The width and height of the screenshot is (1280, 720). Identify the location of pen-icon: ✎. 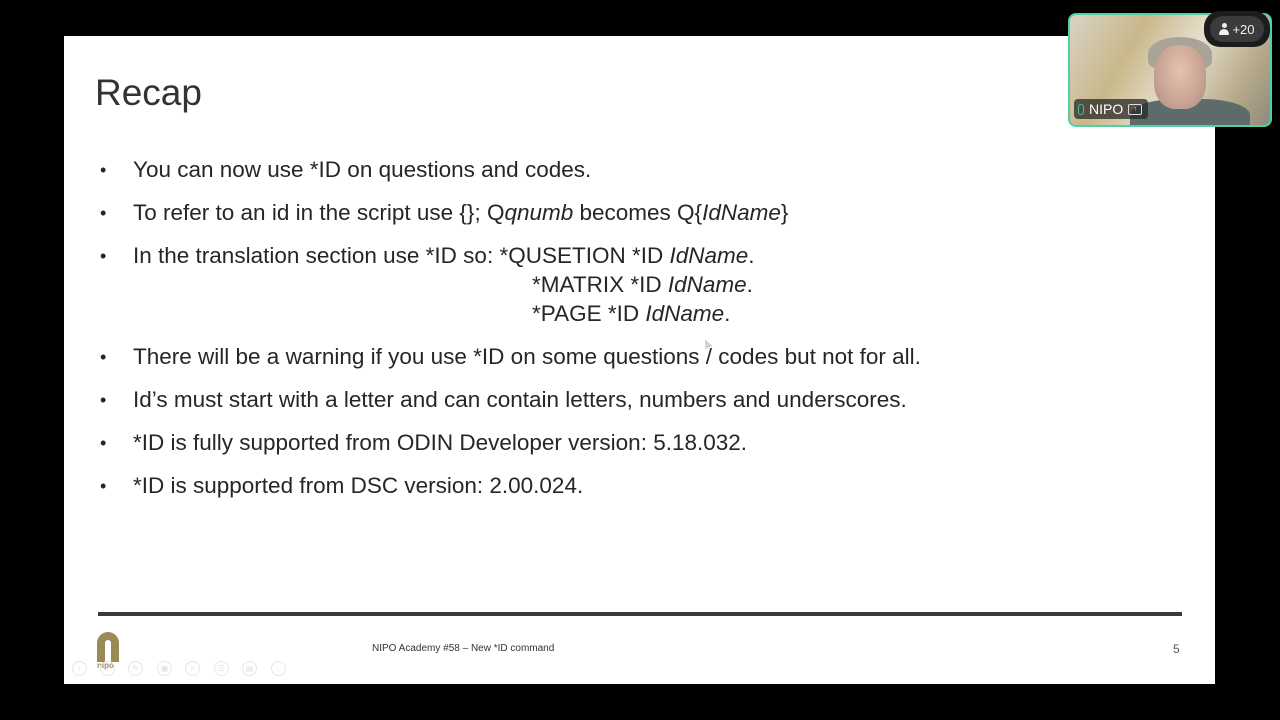
(135, 668).